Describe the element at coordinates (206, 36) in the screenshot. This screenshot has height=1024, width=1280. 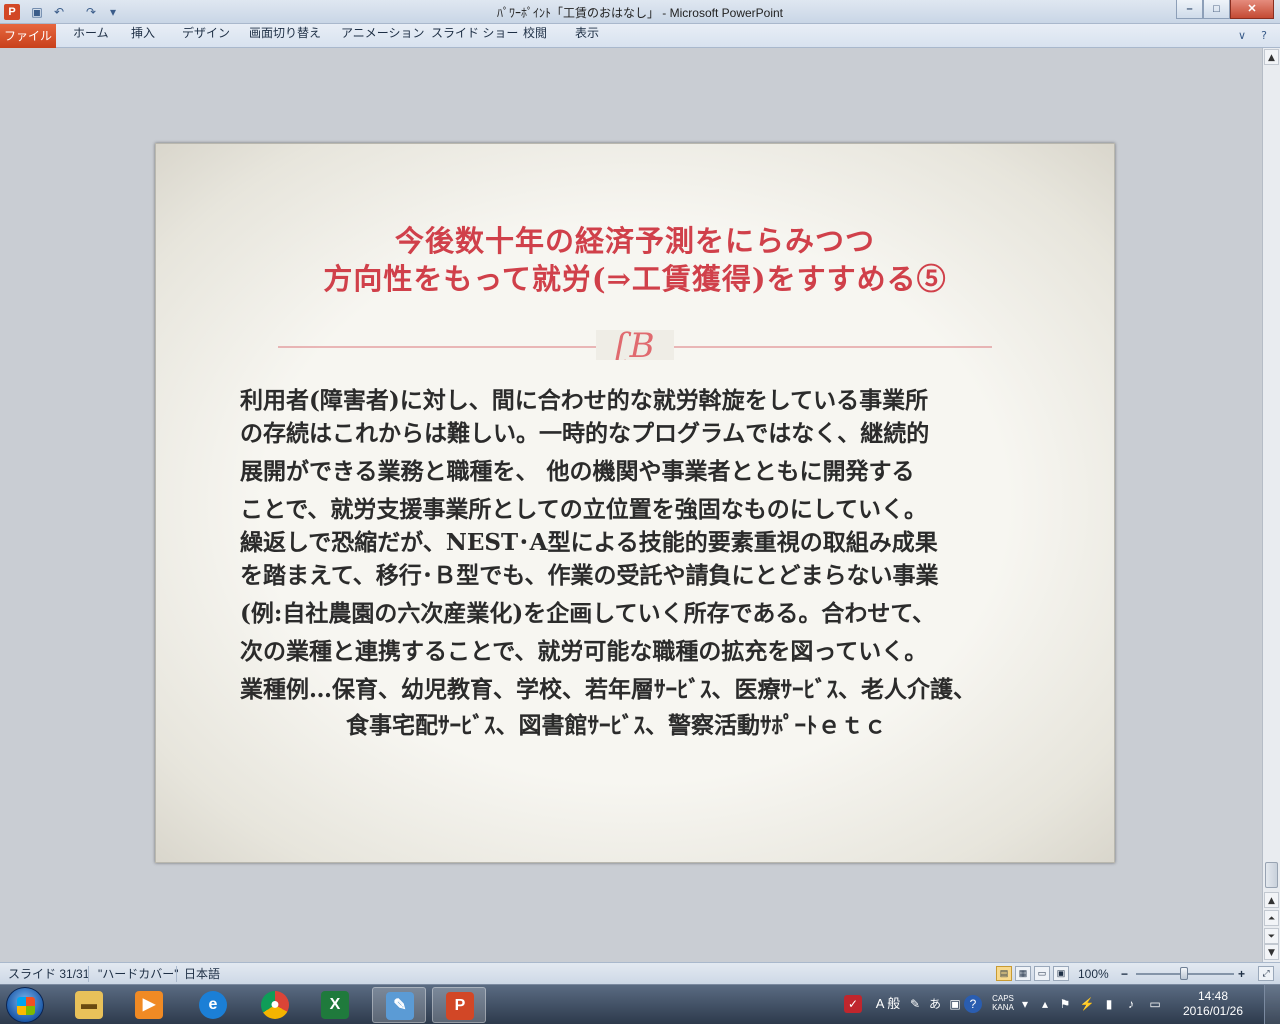
I see `tab-design: デザイン` at that location.